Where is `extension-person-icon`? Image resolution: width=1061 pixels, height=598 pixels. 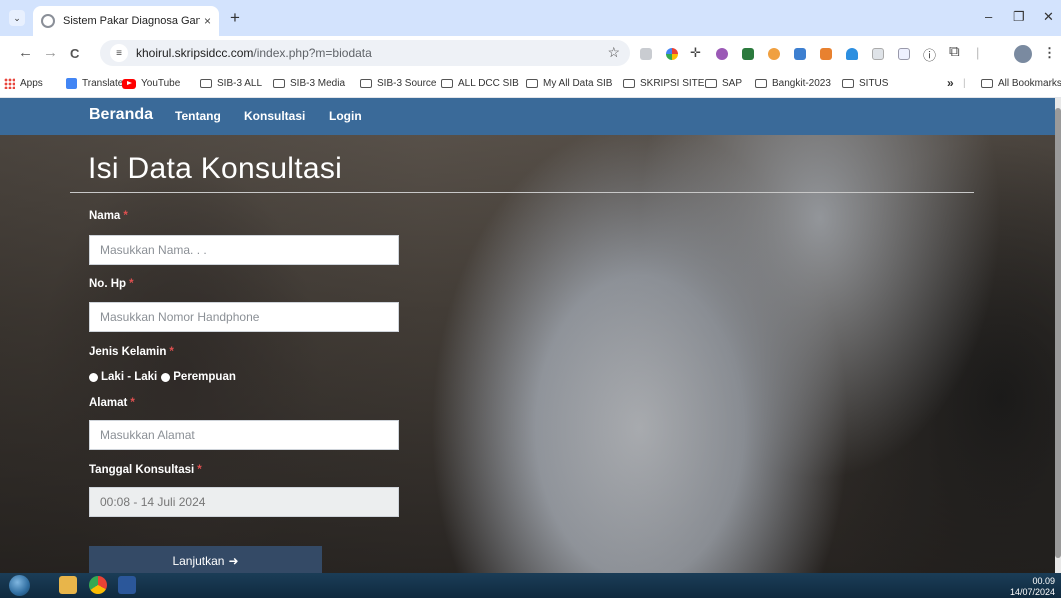
extension-person-icon is located at coordinates (826, 54).